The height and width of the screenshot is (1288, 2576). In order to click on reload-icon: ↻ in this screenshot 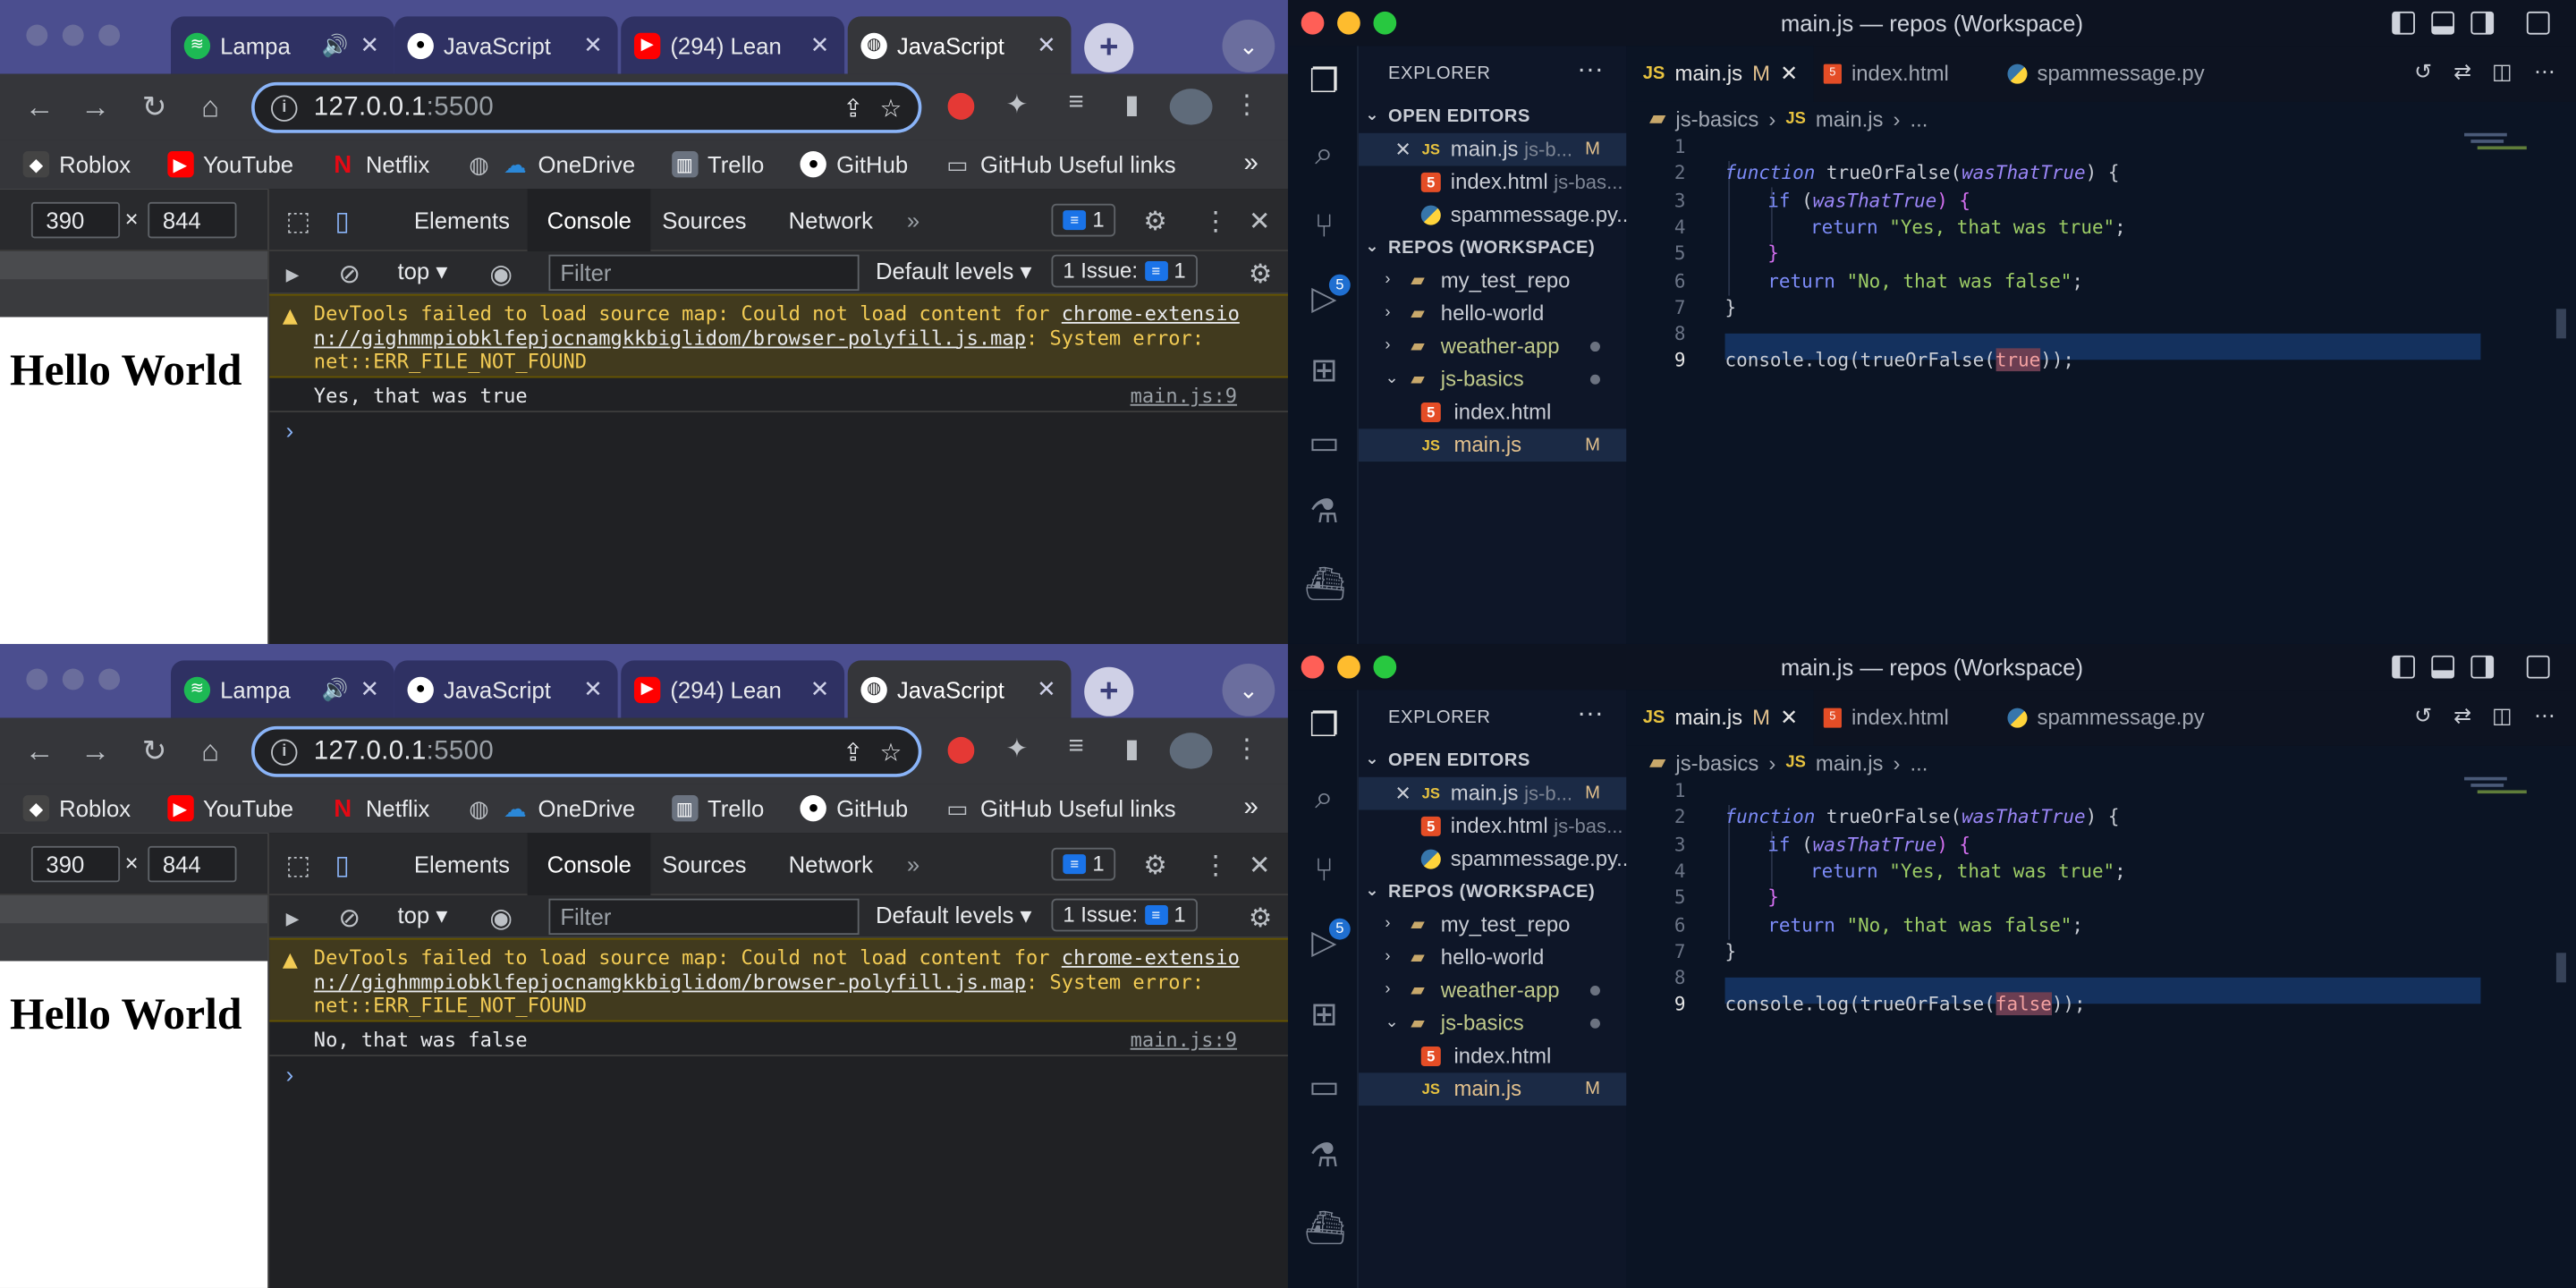, I will do `click(154, 106)`.